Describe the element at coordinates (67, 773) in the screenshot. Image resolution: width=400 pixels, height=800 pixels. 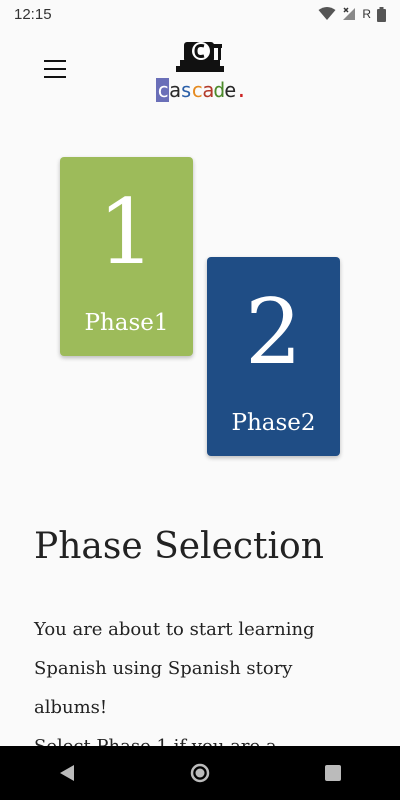
I see `back-triangle-icon` at that location.